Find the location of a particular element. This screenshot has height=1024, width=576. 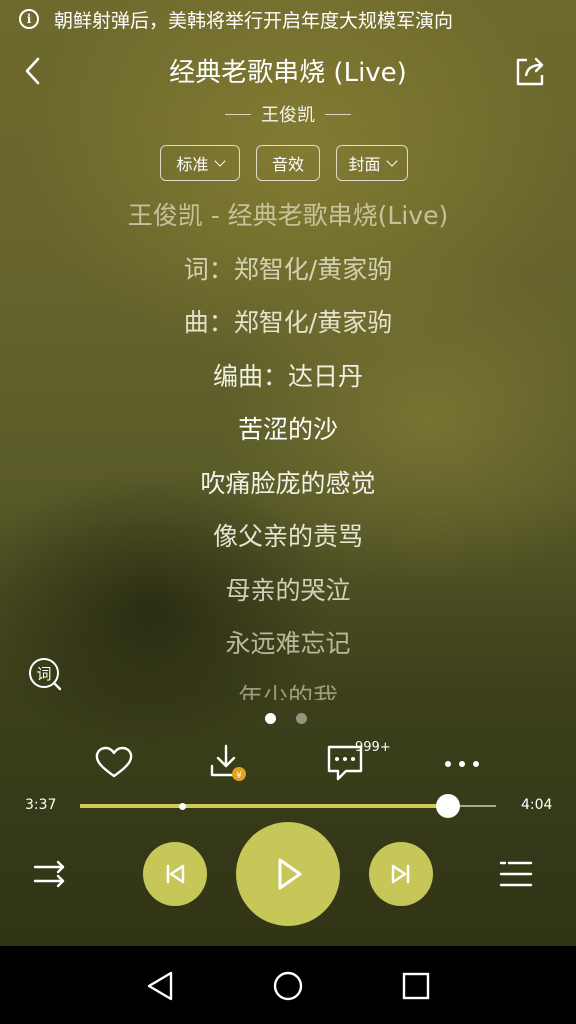

notification-bar: i 朝鲜射弹后，美韩将举行开启年度大规模军演向 is located at coordinates (288, 19).